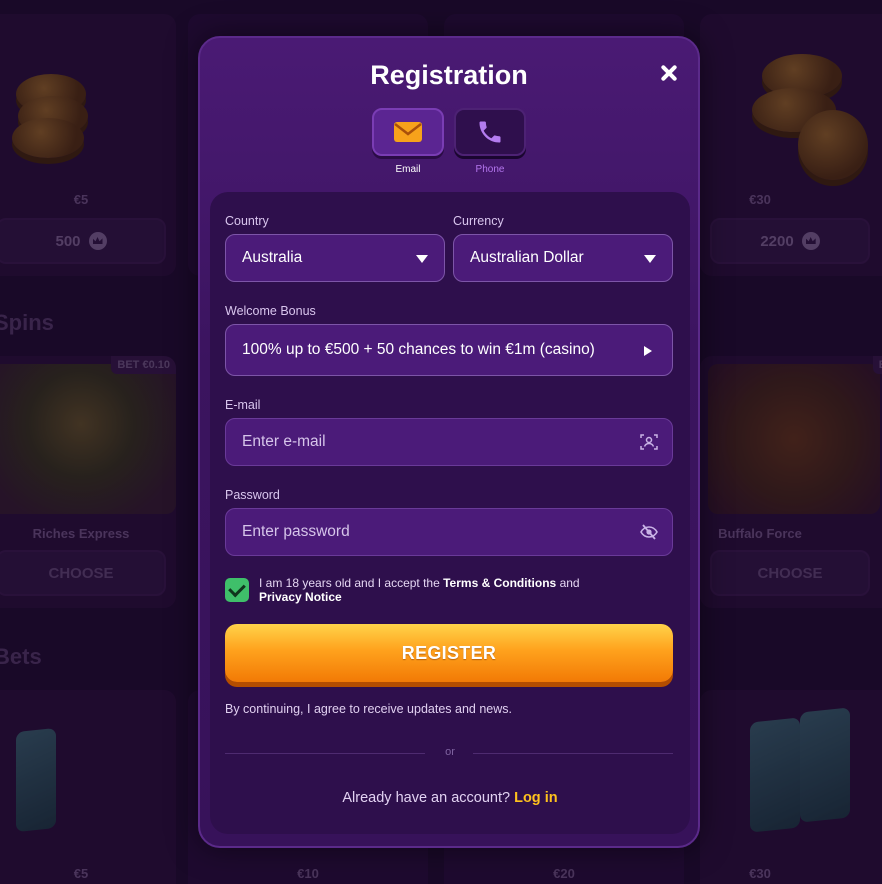 The image size is (882, 884). What do you see at coordinates (490, 169) in the screenshot?
I see `tab-phone-label: Phone` at bounding box center [490, 169].